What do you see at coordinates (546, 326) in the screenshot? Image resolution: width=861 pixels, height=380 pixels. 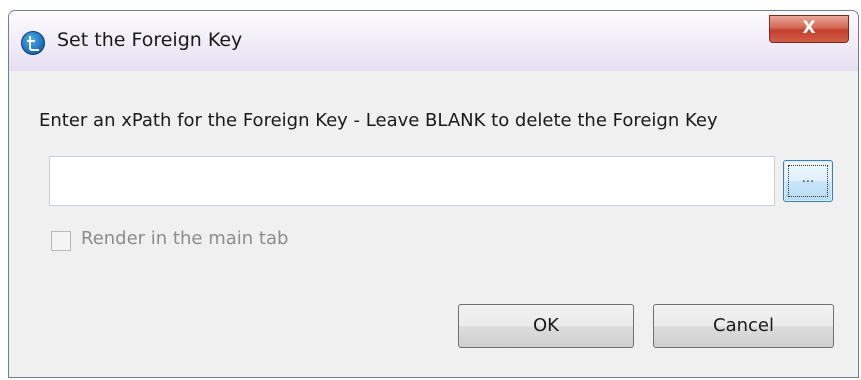 I see `ok-button: OK` at bounding box center [546, 326].